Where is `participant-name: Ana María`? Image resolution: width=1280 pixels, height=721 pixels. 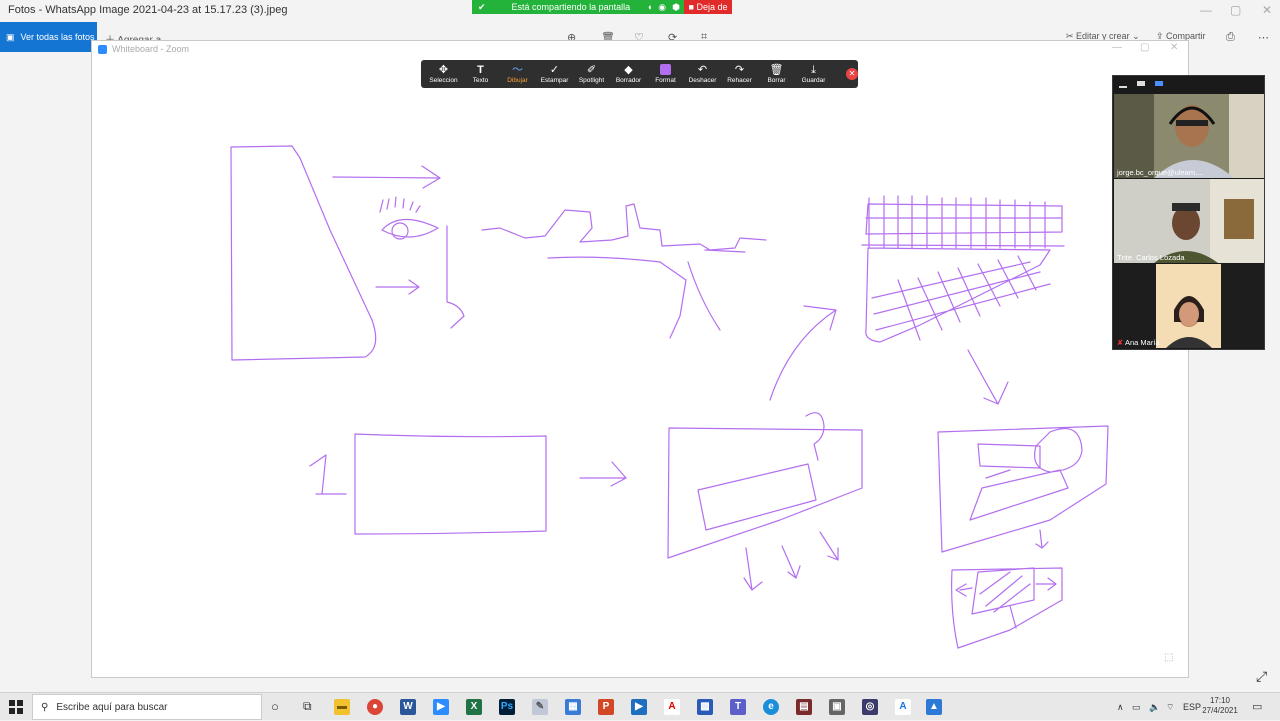
participant-name: Ana María is located at coordinates (1138, 342).